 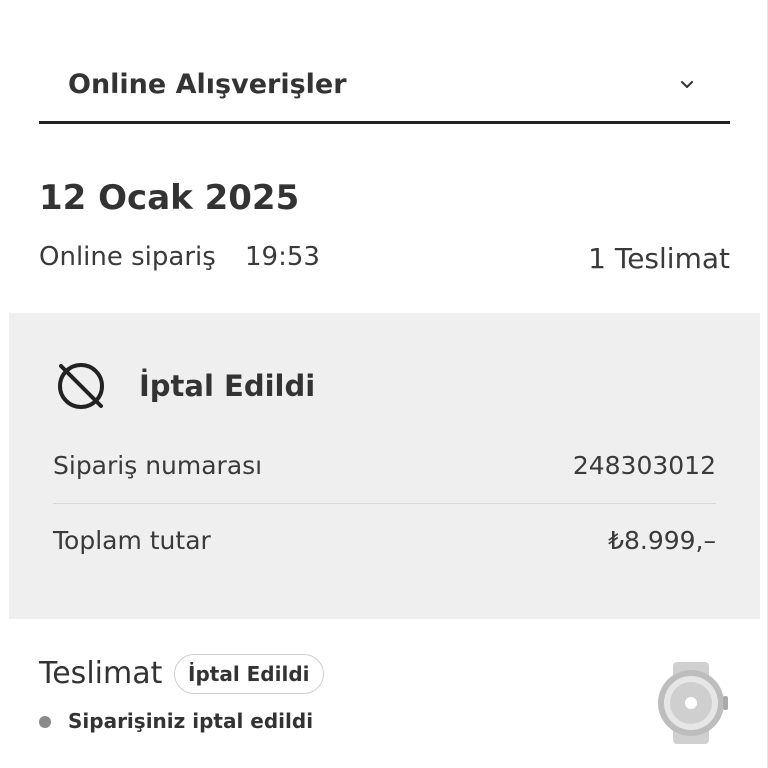 I want to click on total-amount-value: ₺8.999,–, so click(x=662, y=540).